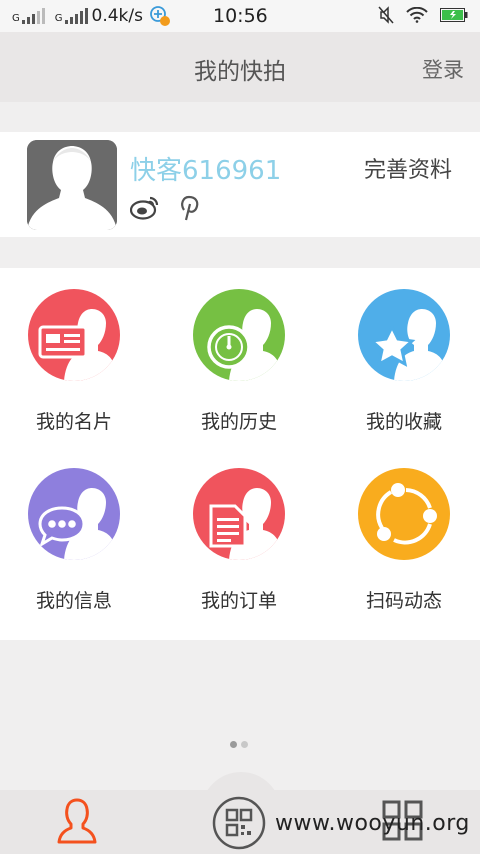 The image size is (480, 854). Describe the element at coordinates (145, 207) in the screenshot. I see `weibo-icon` at that location.